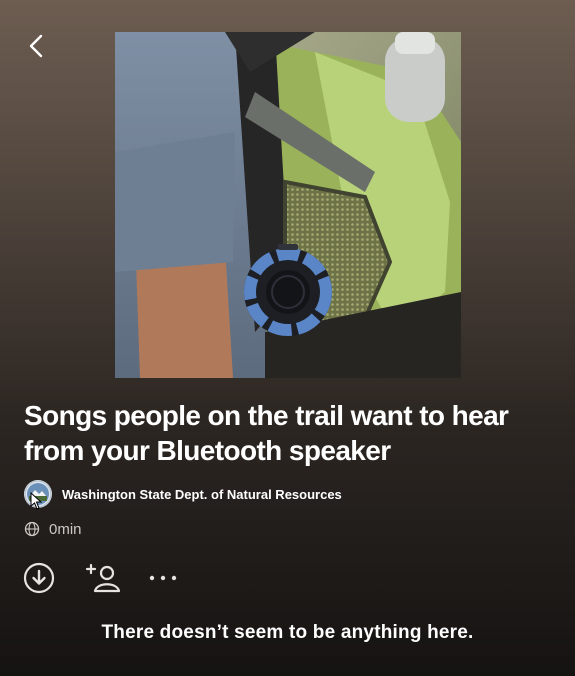 This screenshot has height=676, width=575. I want to click on mouse-cursor-icon, so click(36, 501).